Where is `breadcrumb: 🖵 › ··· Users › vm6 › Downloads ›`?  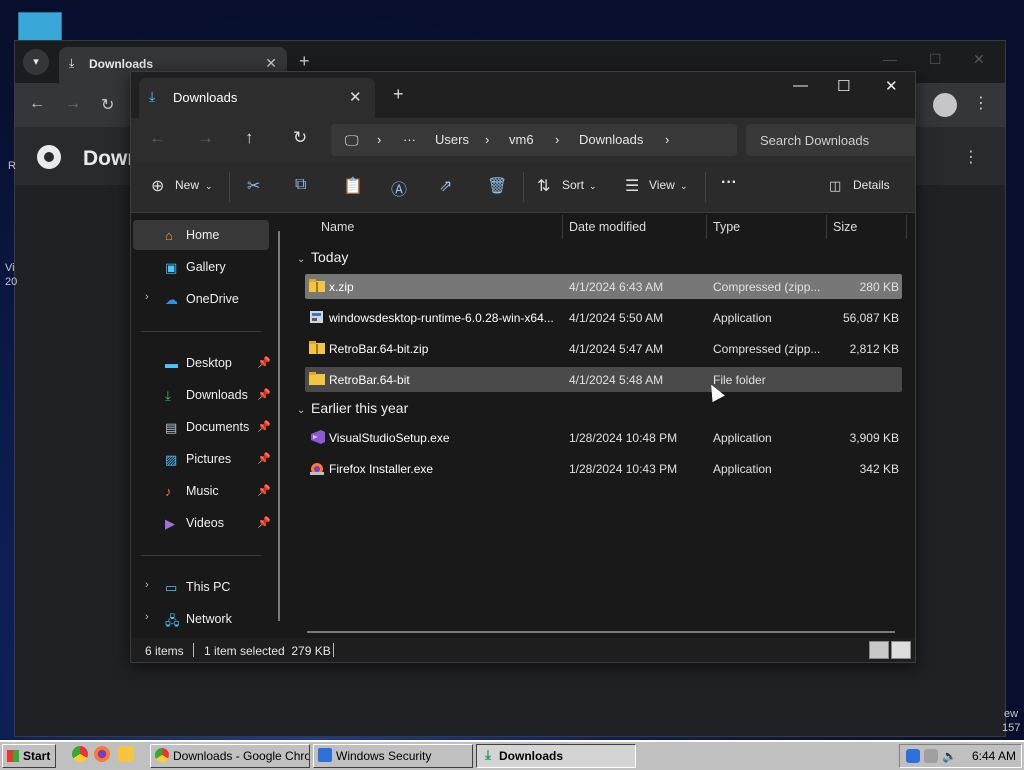
breadcrumb: 🖵 › ··· Users › vm6 › Downloads › is located at coordinates (534, 140).